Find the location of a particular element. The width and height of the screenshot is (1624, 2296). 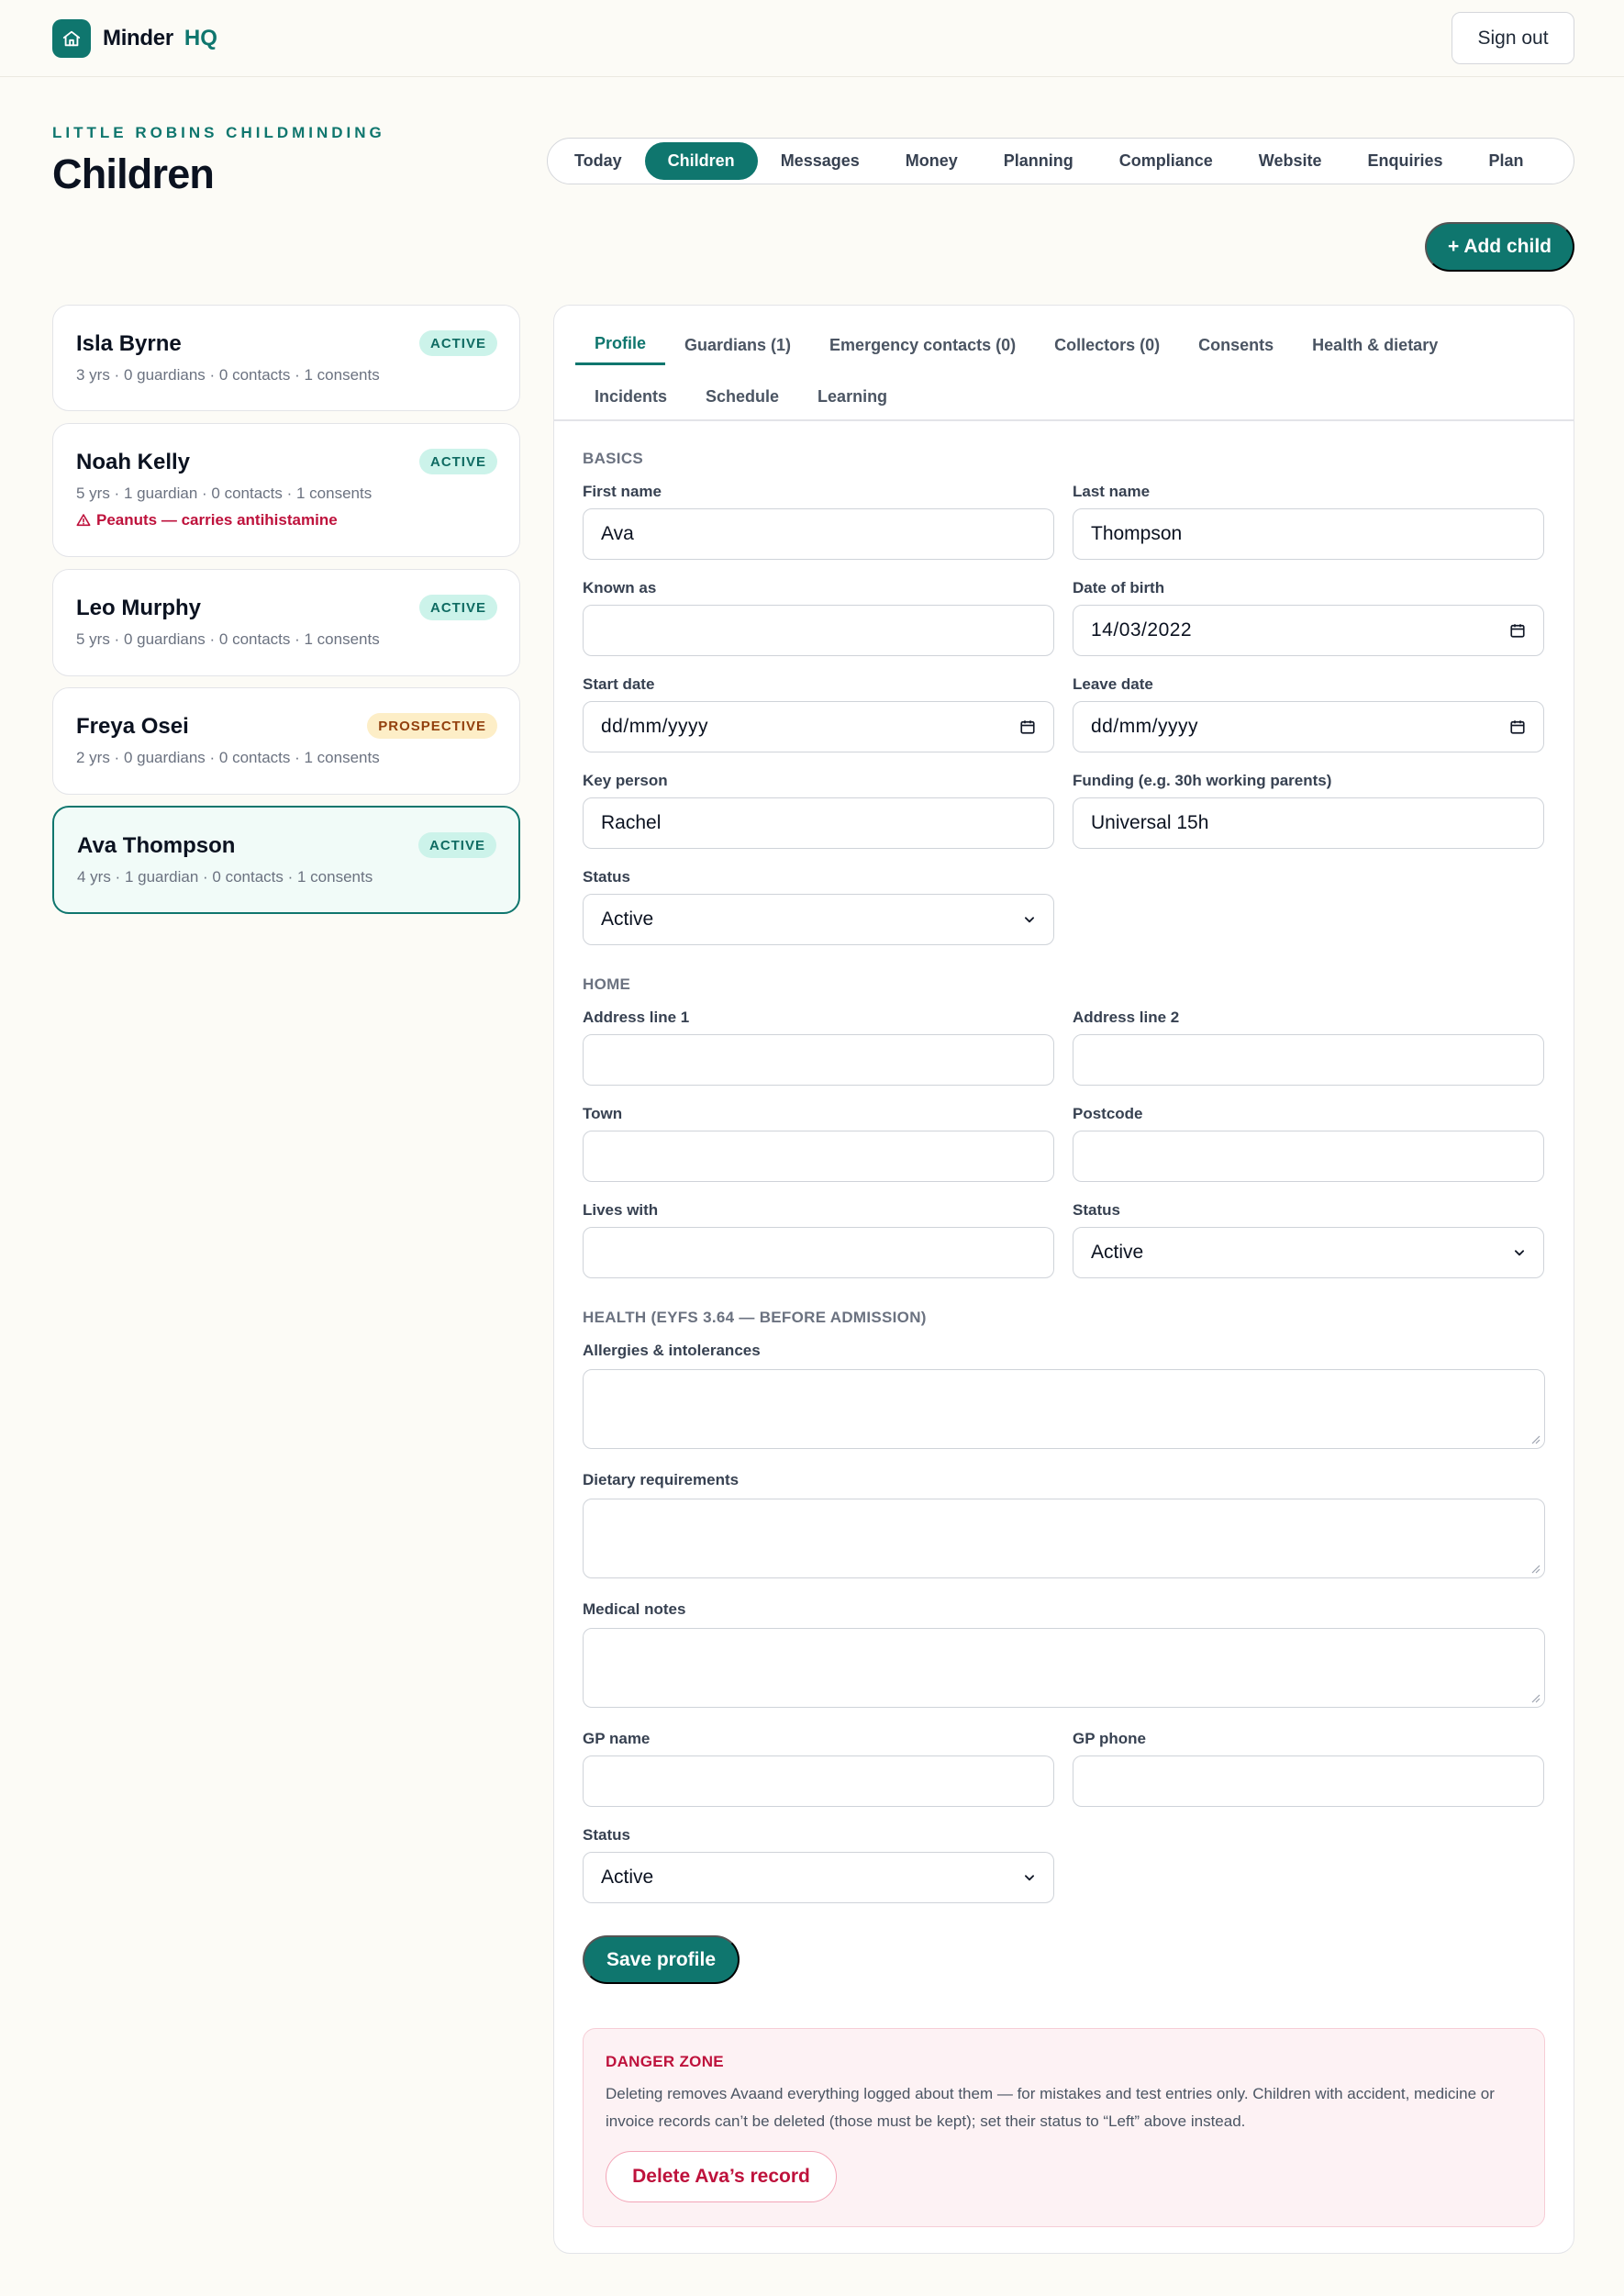

page-title: Children is located at coordinates (133, 173).